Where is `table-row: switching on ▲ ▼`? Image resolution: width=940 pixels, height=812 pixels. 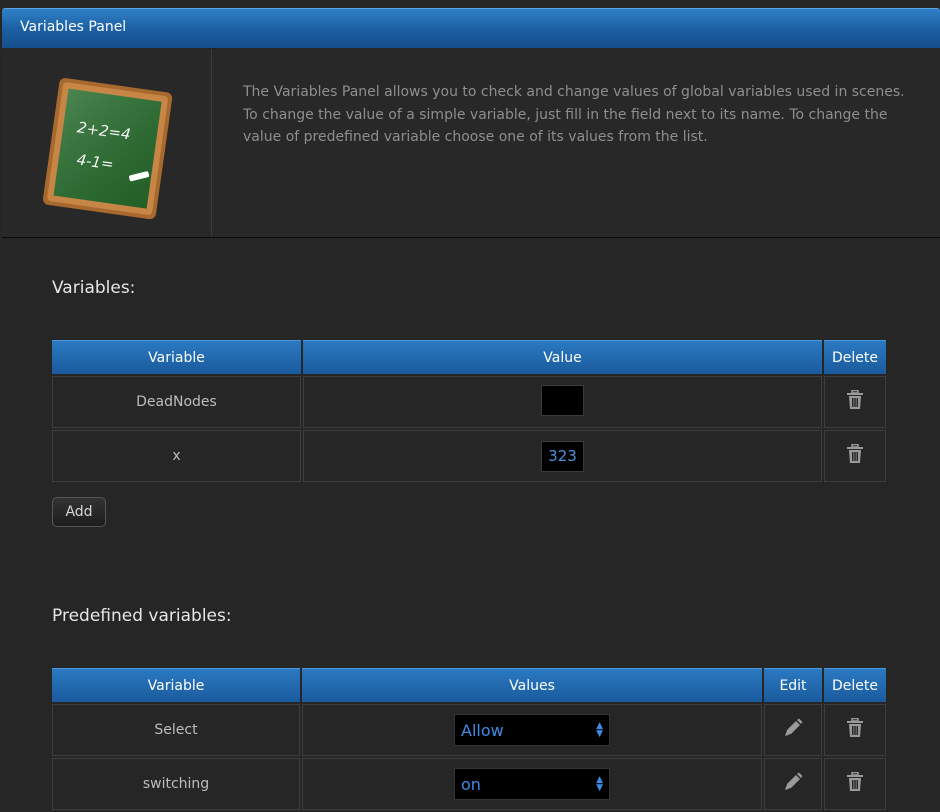
table-row: switching on ▲ ▼ is located at coordinates (469, 784).